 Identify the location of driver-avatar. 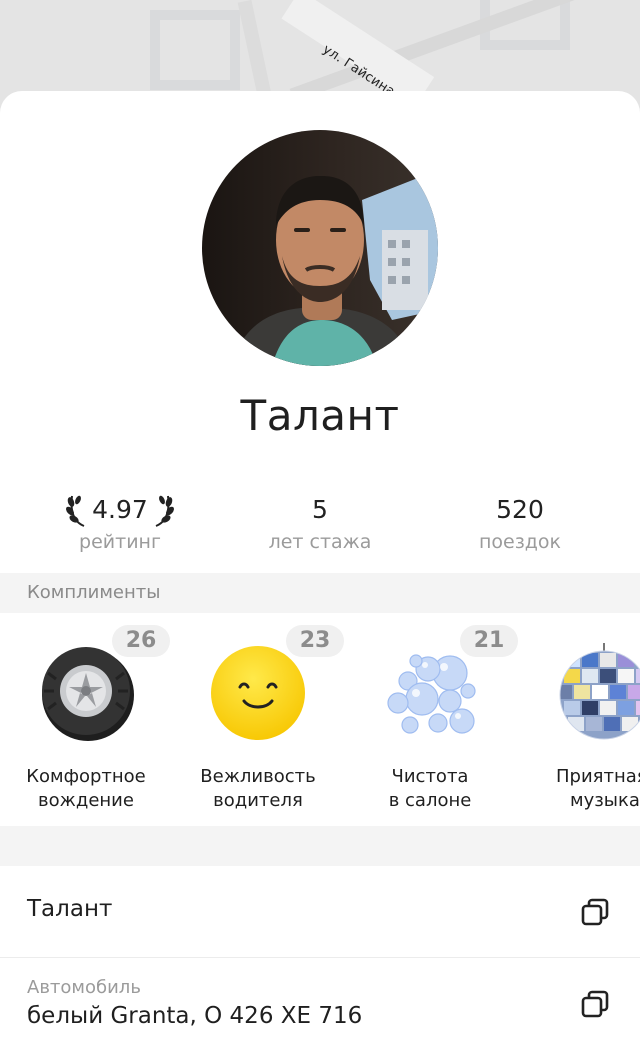
(320, 248).